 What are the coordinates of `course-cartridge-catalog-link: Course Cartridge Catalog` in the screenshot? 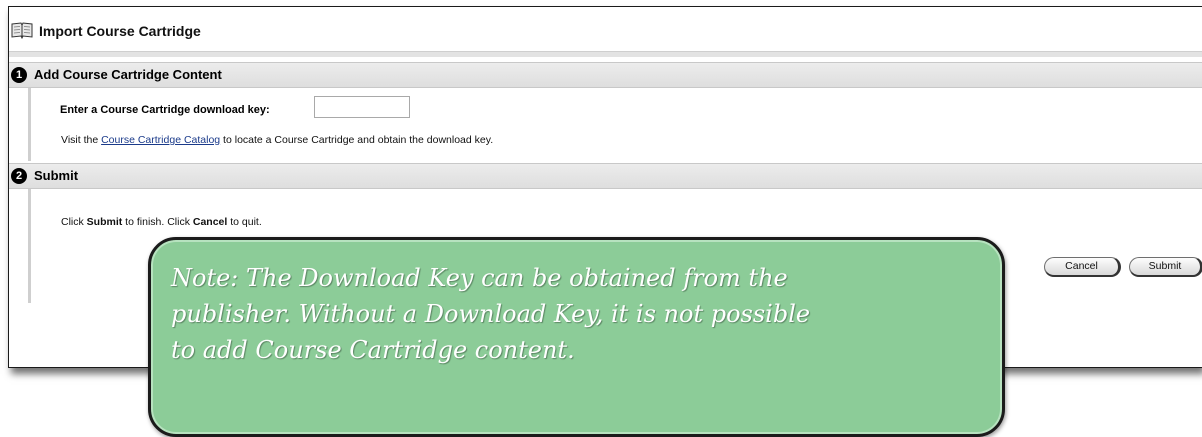 It's located at (160, 140).